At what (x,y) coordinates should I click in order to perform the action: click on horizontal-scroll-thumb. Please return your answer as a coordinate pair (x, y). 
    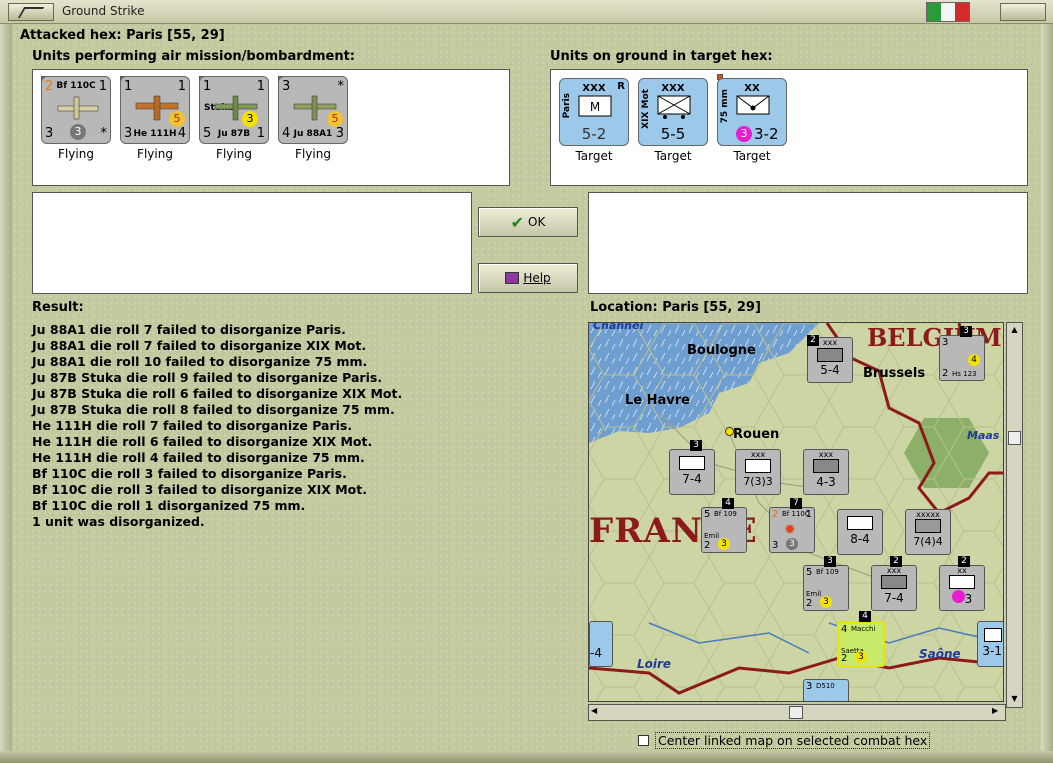
    Looking at the image, I should click on (796, 712).